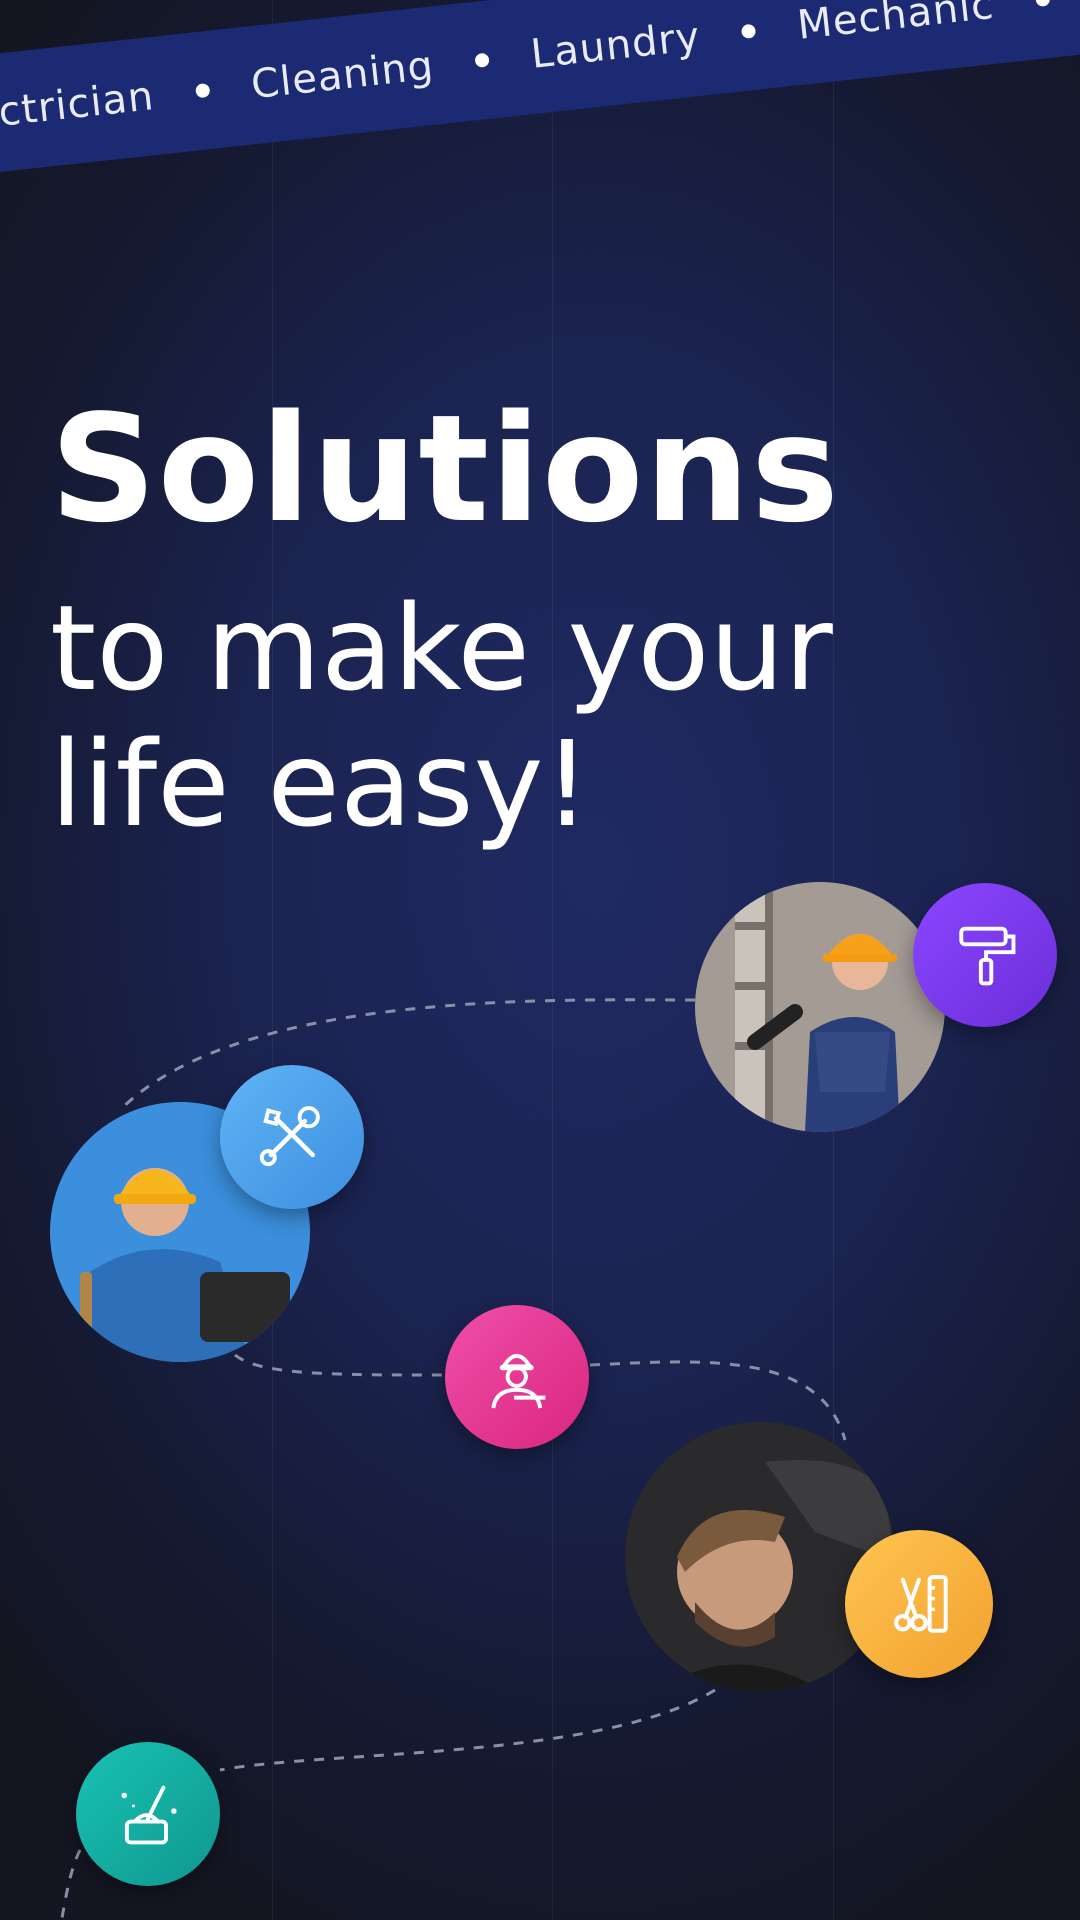 Image resolution: width=1080 pixels, height=1920 pixels. I want to click on barber-illustration, so click(760, 1557).